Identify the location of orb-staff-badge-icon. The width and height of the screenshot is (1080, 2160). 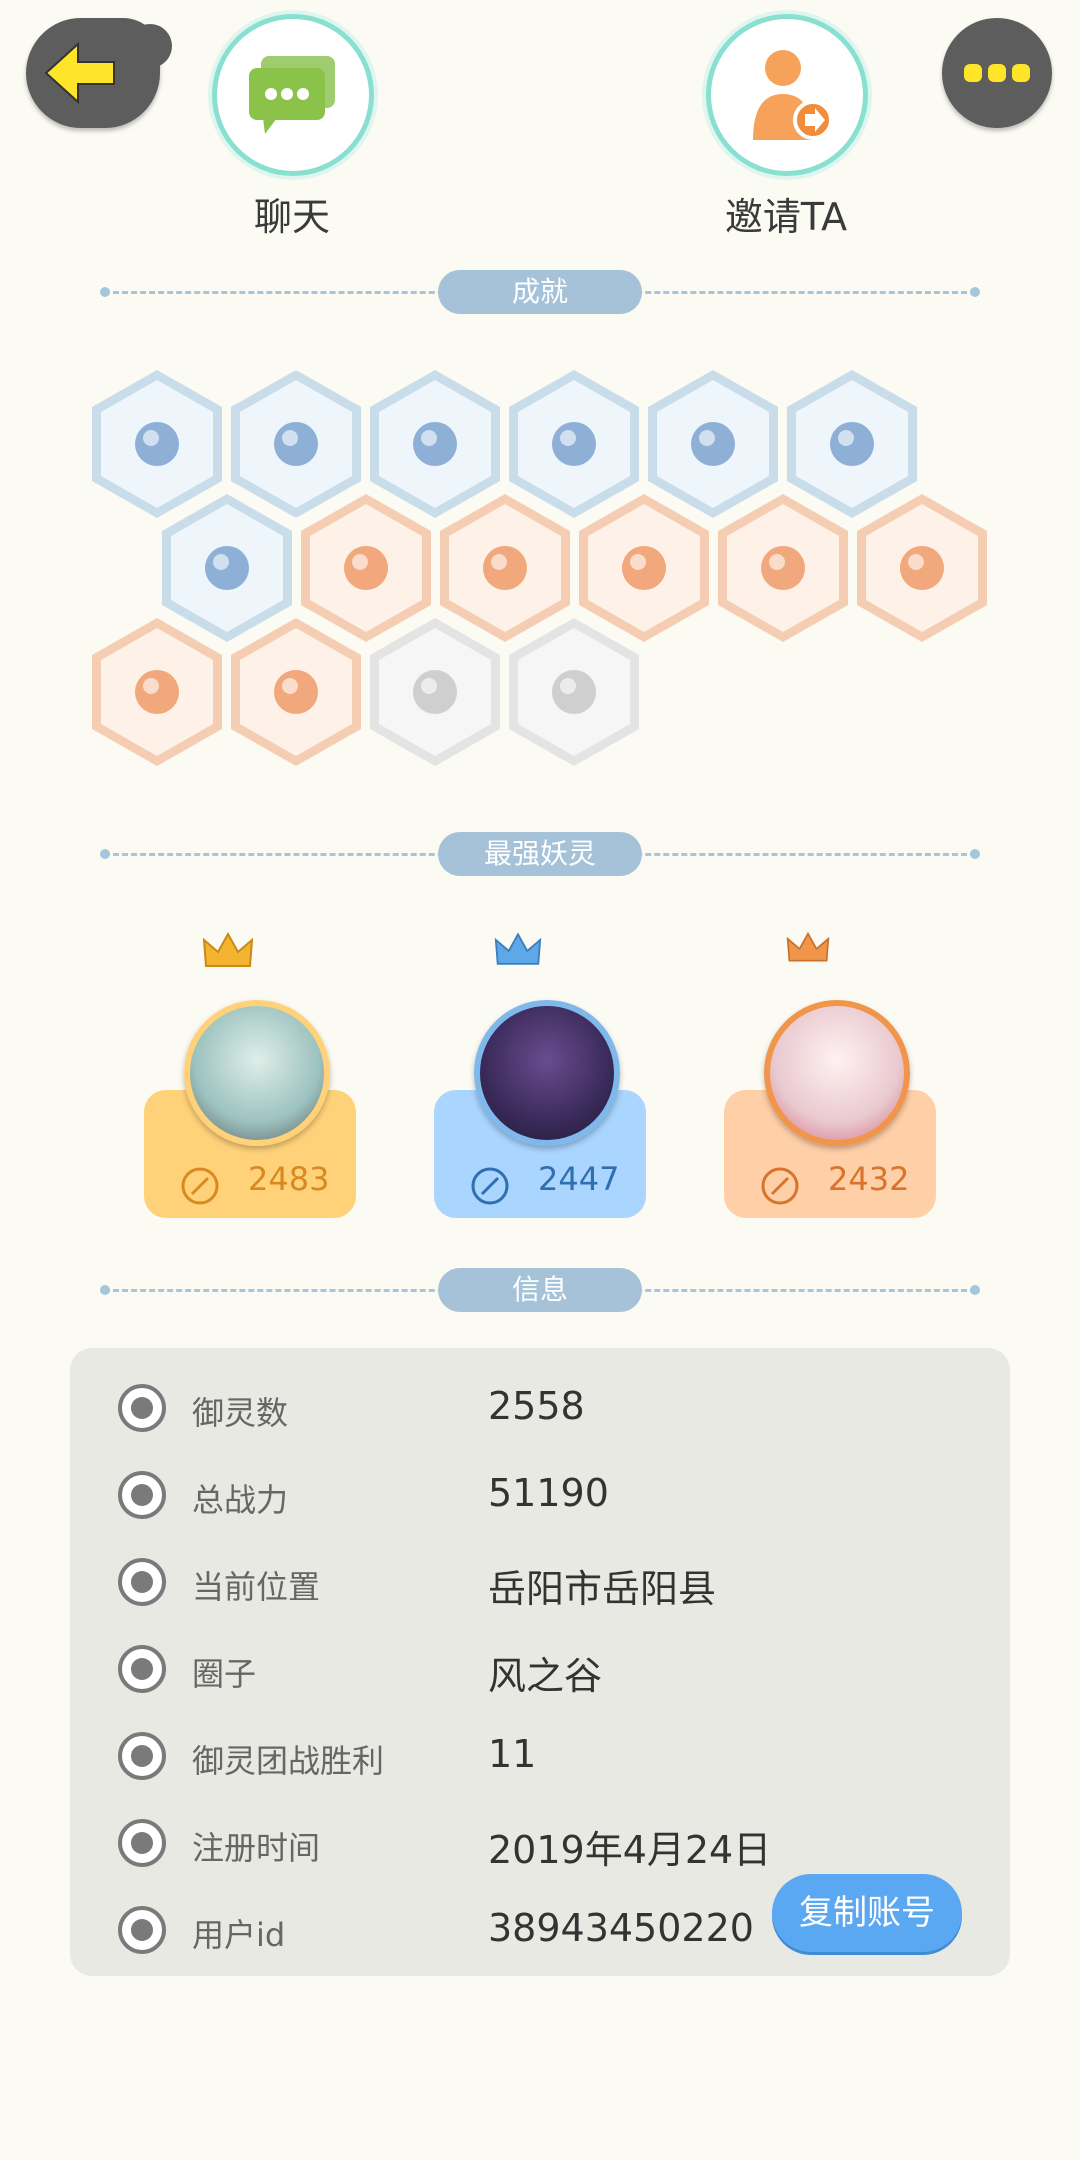
(296, 444).